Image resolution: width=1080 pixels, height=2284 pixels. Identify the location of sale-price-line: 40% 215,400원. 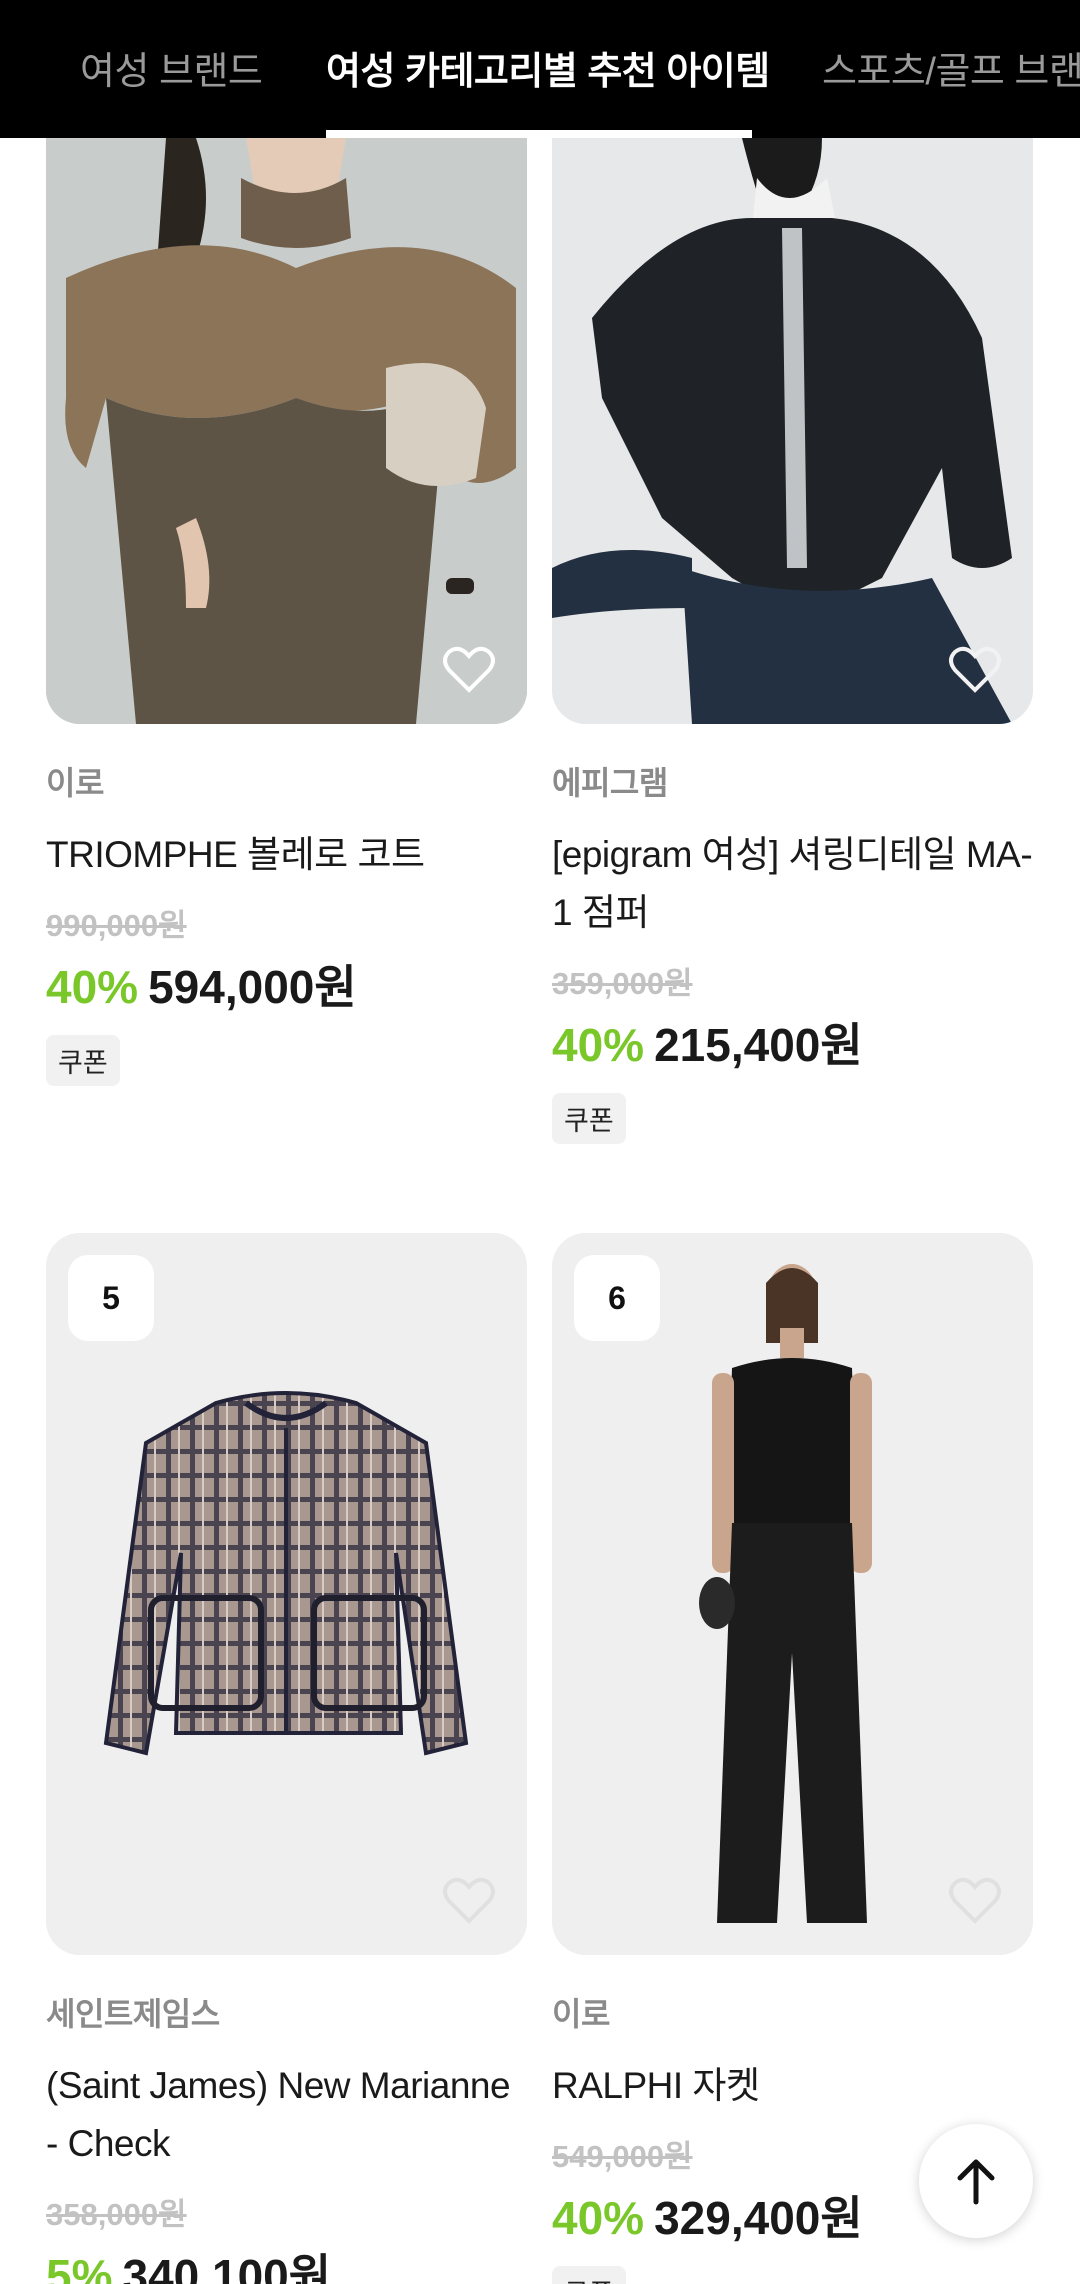
(792, 1042).